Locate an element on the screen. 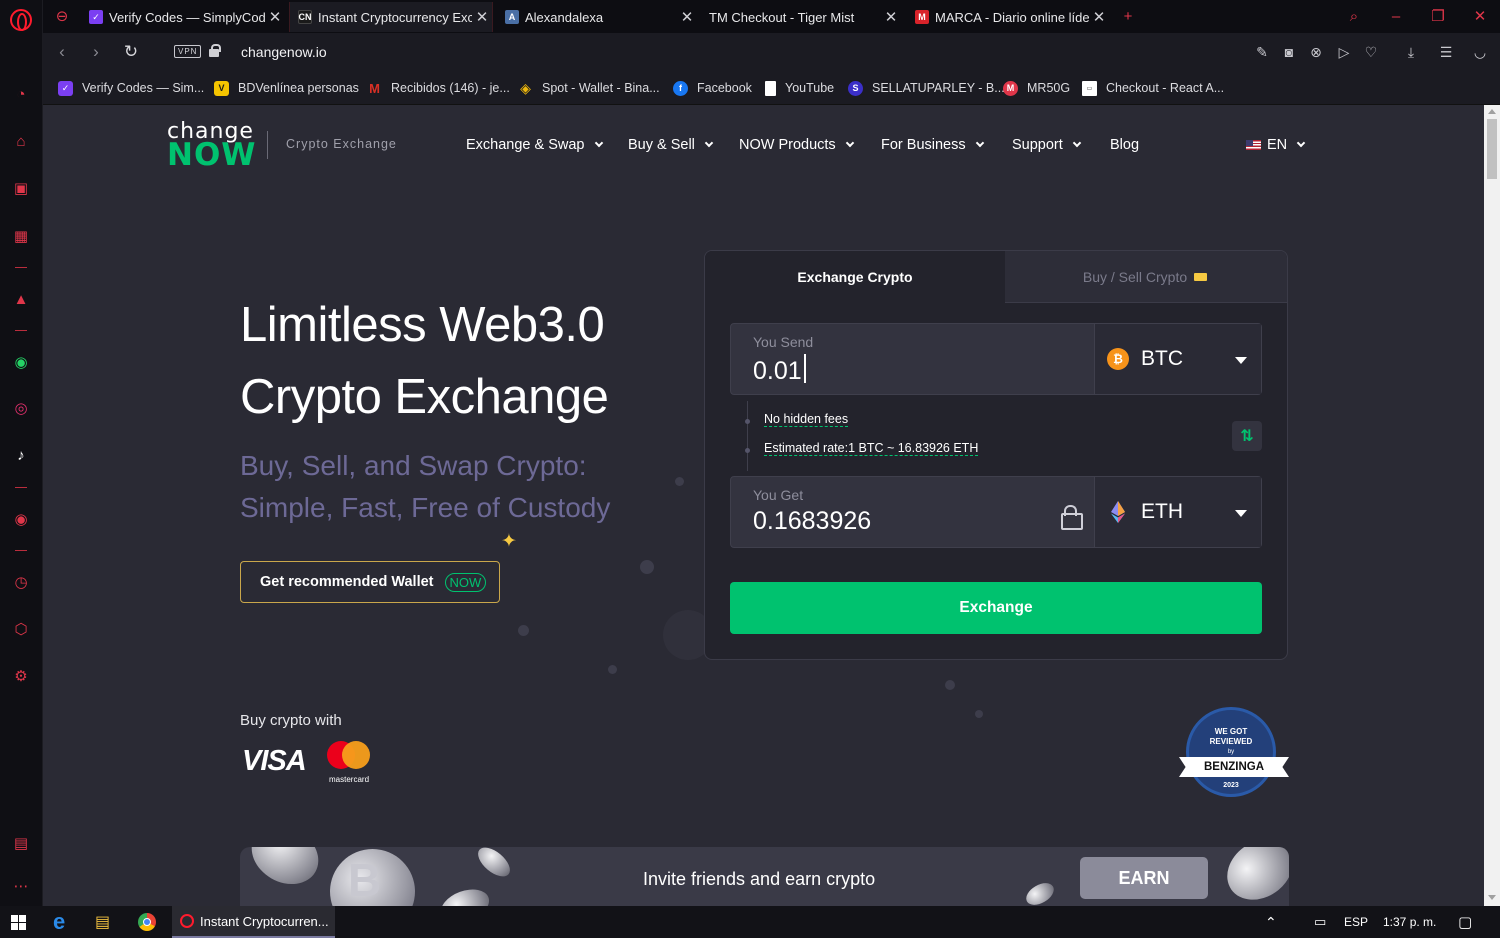  notifications-icon: ▢ is located at coordinates (1465, 922).